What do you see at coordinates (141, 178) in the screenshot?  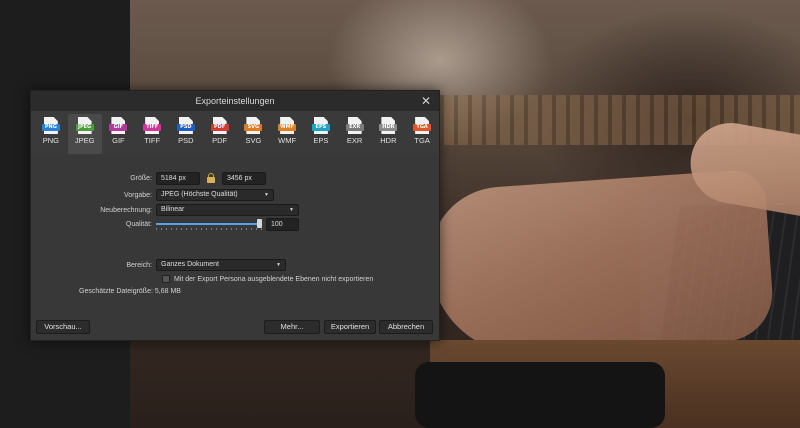 I see `size-label: Größe:` at bounding box center [141, 178].